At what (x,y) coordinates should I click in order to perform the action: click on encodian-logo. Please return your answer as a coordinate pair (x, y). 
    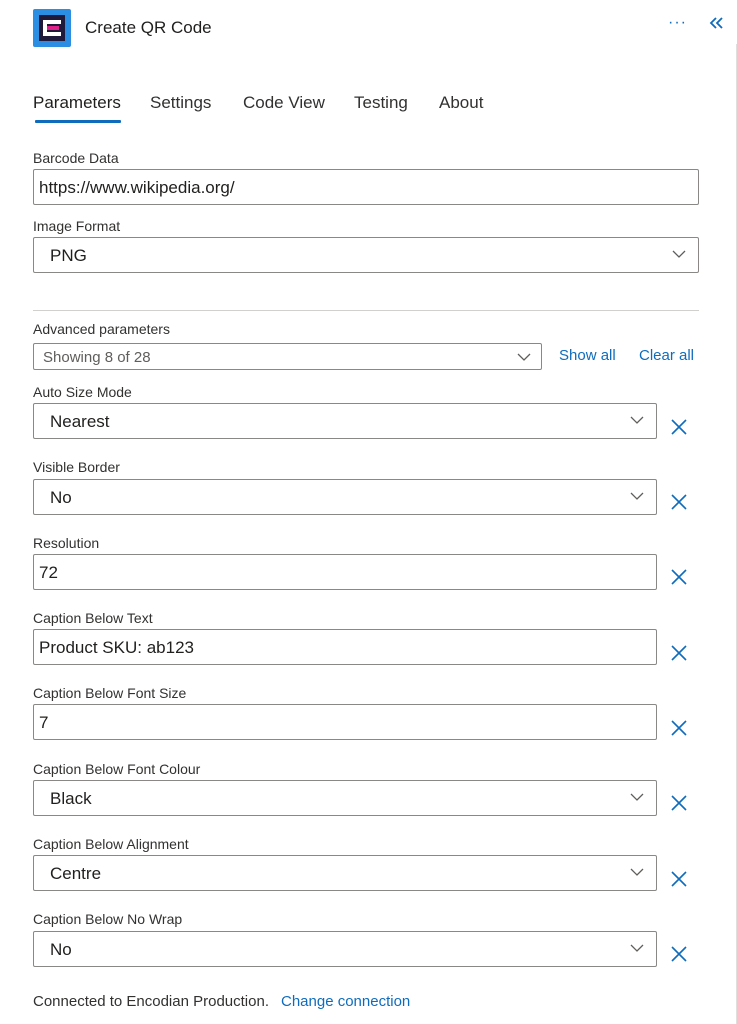
    Looking at the image, I should click on (52, 28).